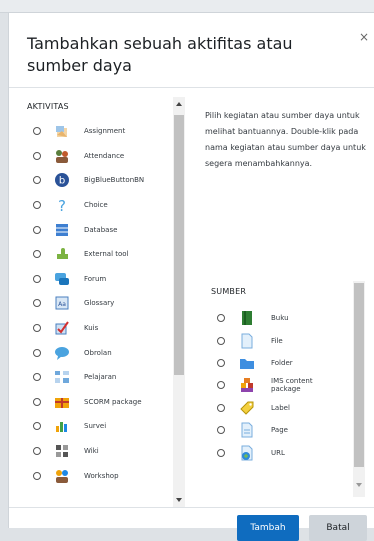 This screenshot has height=541, width=374. What do you see at coordinates (97, 279) in the screenshot?
I see `list-item: Forum` at bounding box center [97, 279].